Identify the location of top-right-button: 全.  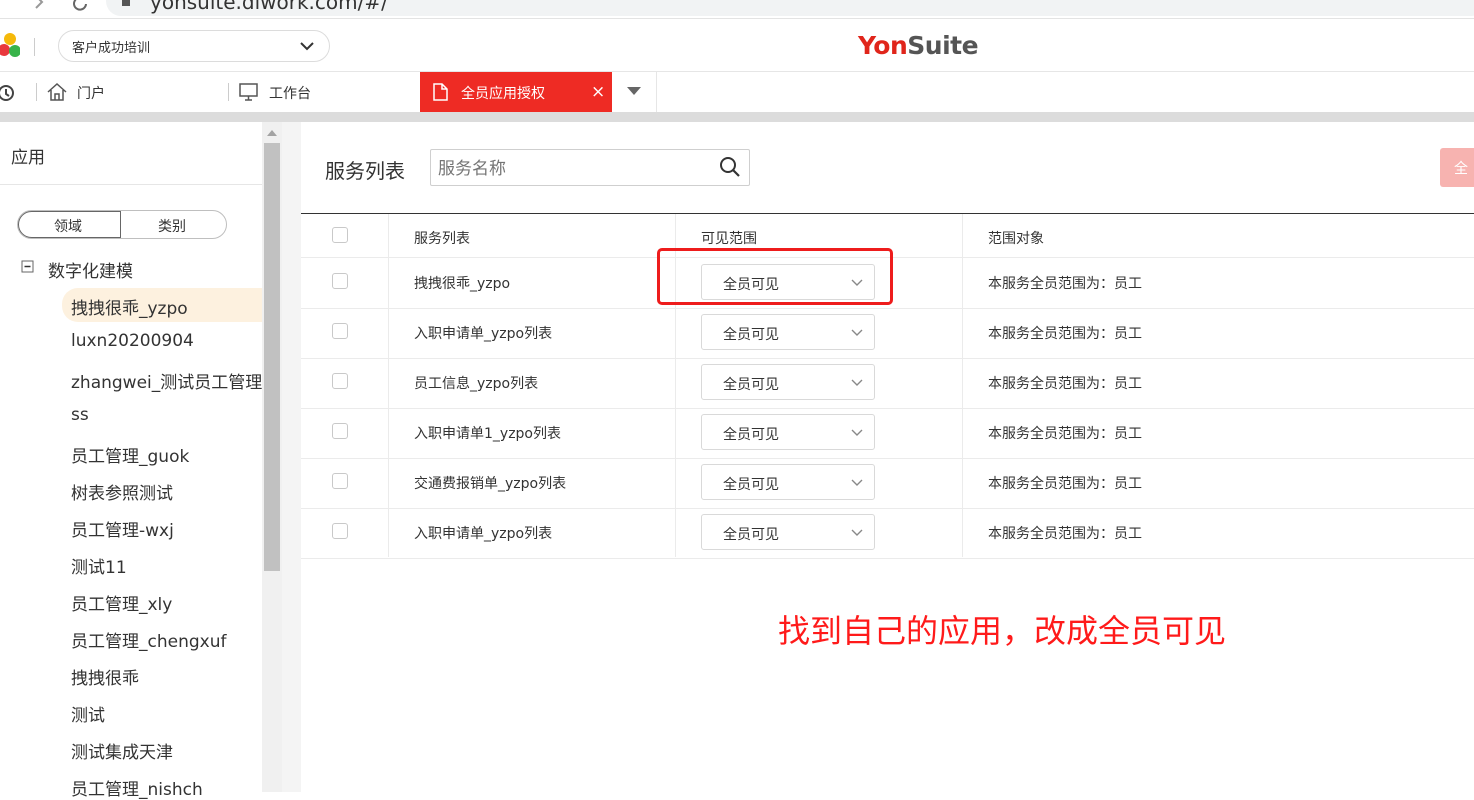
(1457, 167).